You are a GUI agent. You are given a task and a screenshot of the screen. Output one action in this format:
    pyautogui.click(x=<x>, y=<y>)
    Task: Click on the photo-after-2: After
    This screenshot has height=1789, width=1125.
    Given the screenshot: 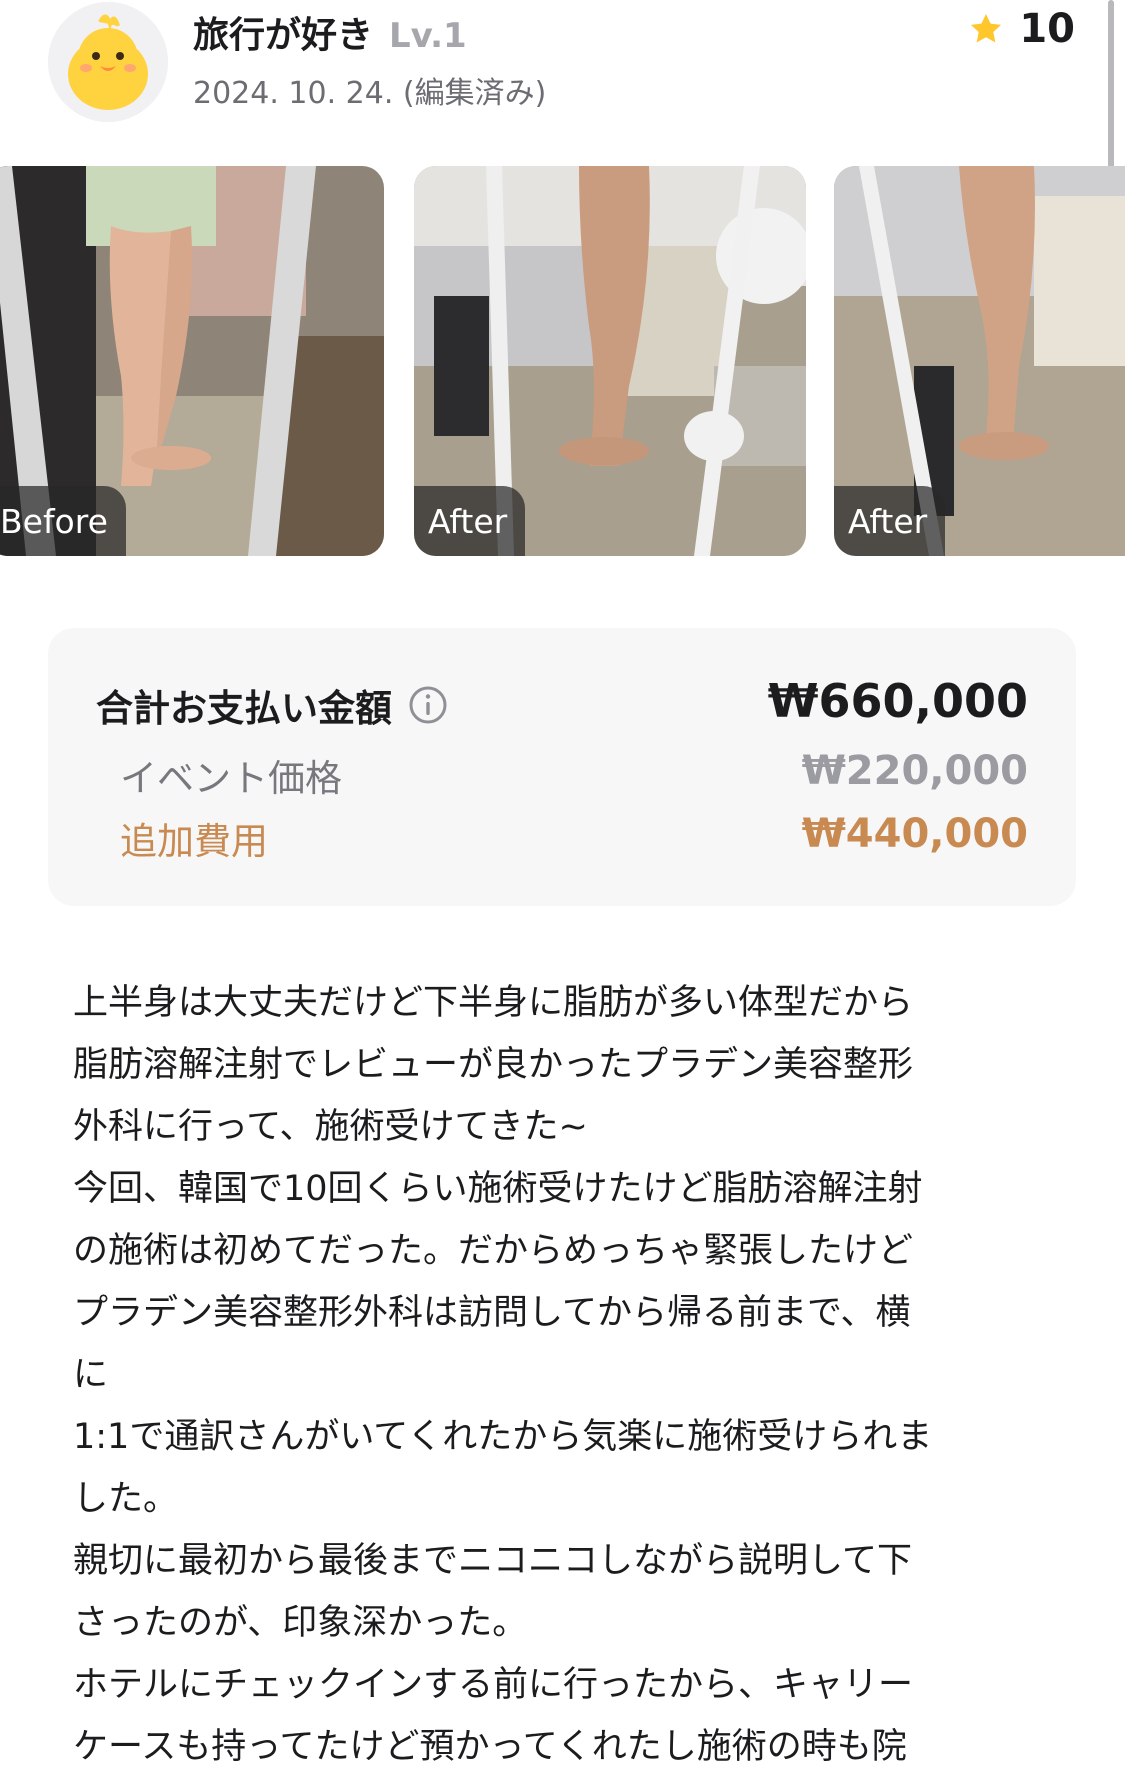 What is the action you would take?
    pyautogui.click(x=979, y=361)
    